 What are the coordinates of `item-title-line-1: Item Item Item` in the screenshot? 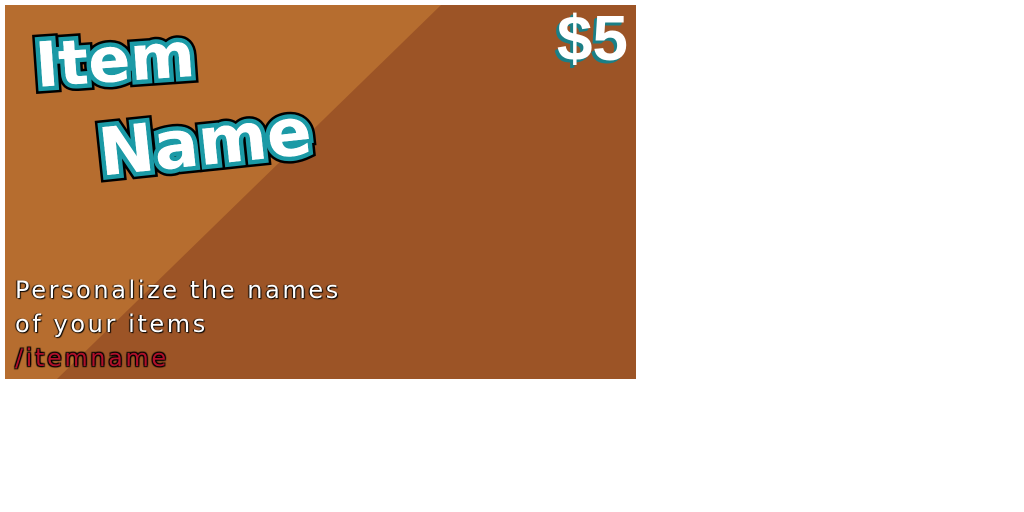 It's located at (115, 60).